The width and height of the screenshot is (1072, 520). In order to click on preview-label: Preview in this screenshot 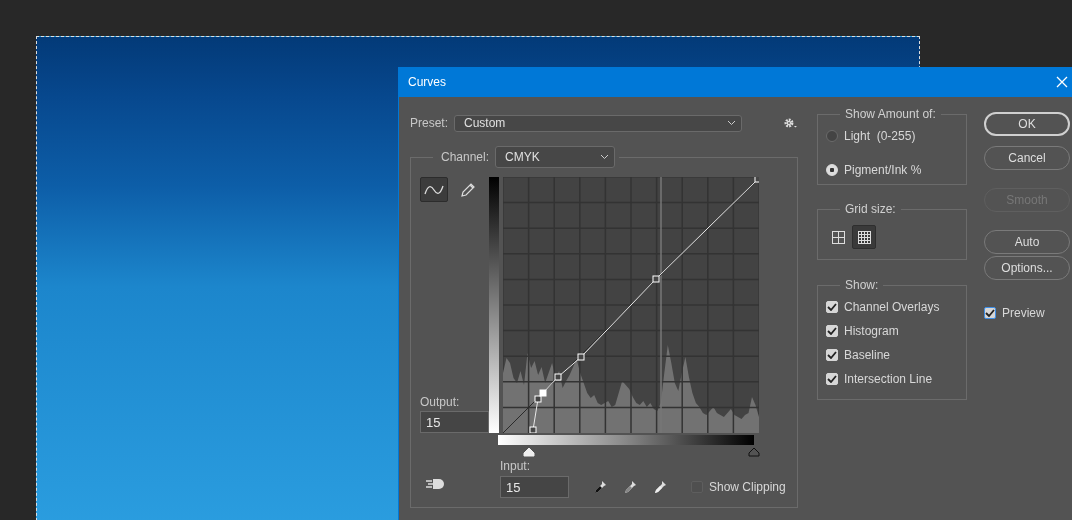, I will do `click(1023, 313)`.